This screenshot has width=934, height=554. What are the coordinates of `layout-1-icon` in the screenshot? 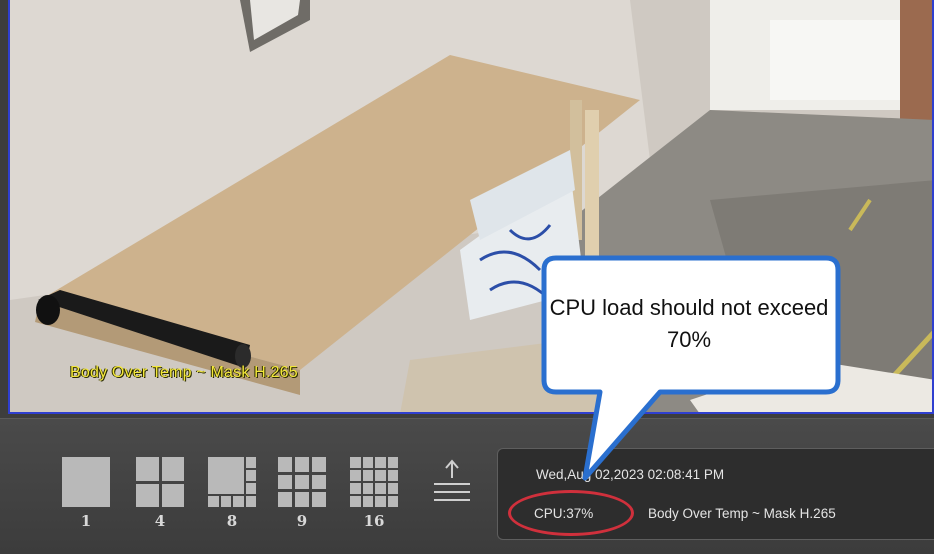 It's located at (86, 482).